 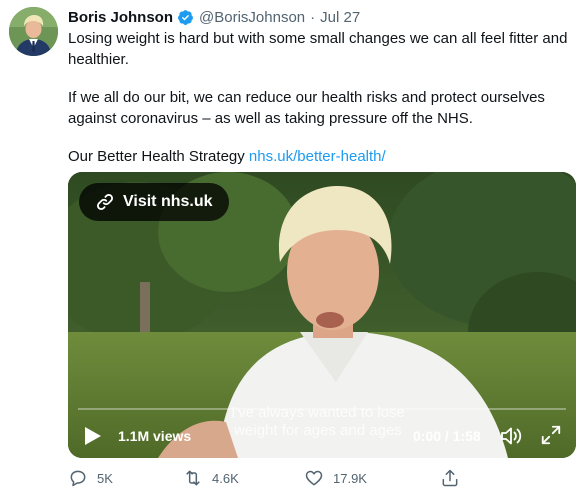 I want to click on verified-badge-icon, so click(x=185, y=17).